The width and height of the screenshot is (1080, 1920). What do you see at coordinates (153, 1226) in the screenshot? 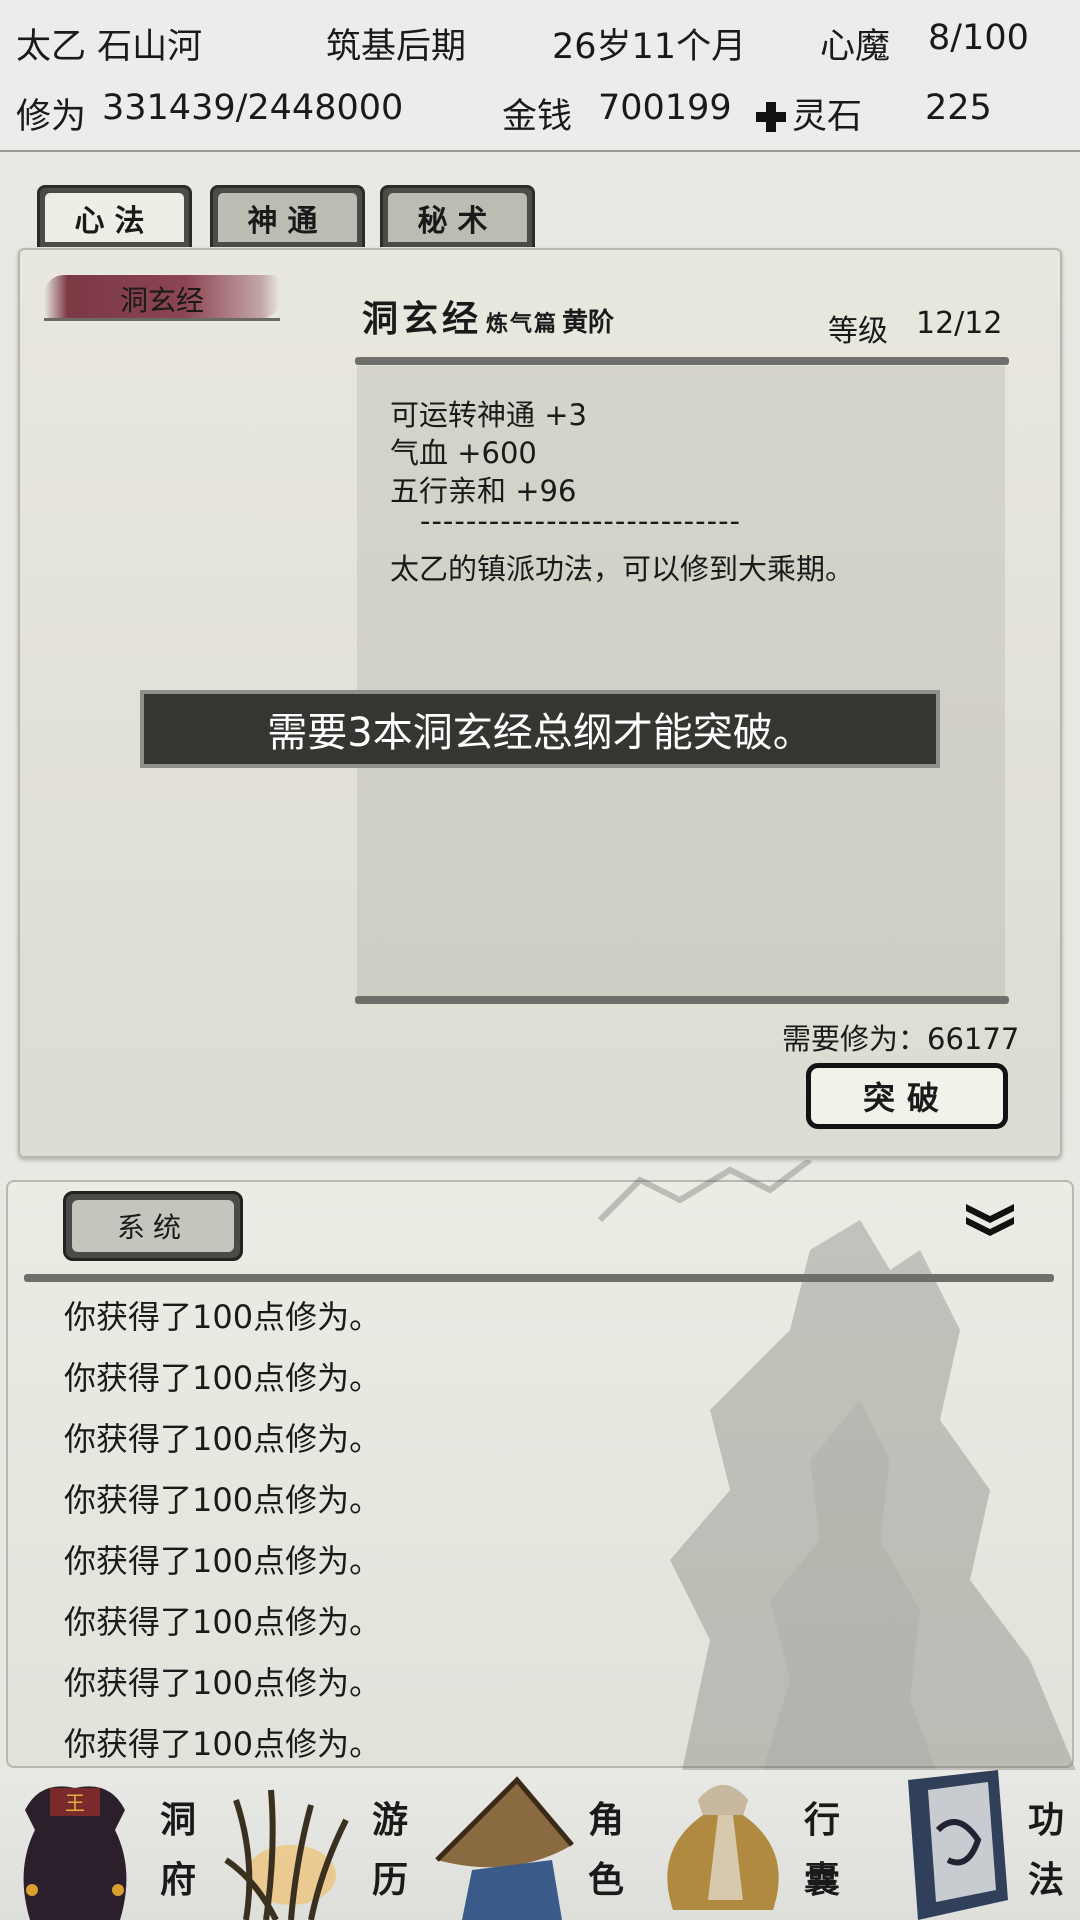
I see `log-tab-system: 系统` at bounding box center [153, 1226].